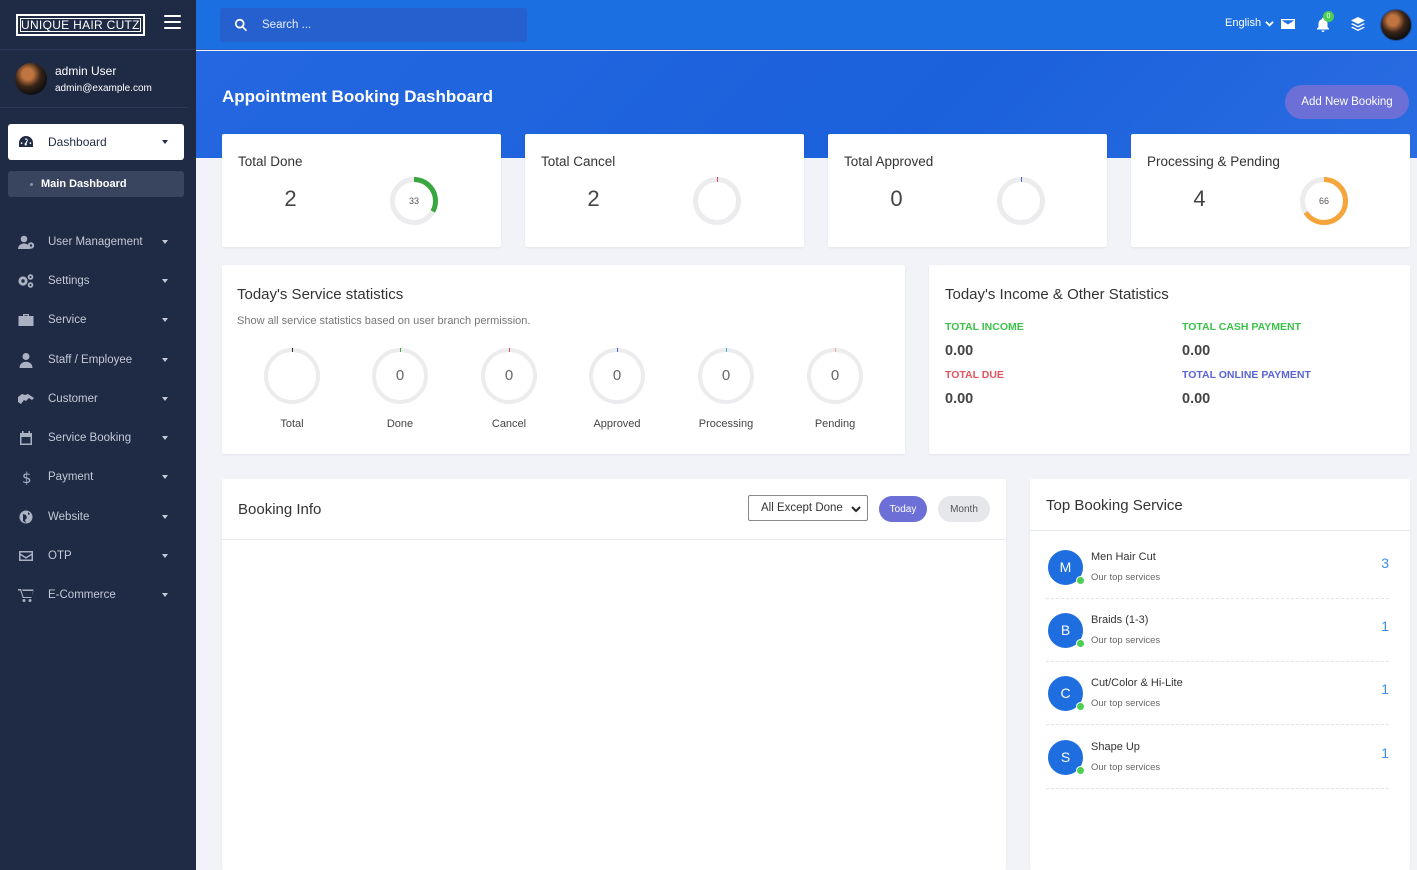 The height and width of the screenshot is (870, 1417). I want to click on total-due-value: 0.00, so click(959, 399).